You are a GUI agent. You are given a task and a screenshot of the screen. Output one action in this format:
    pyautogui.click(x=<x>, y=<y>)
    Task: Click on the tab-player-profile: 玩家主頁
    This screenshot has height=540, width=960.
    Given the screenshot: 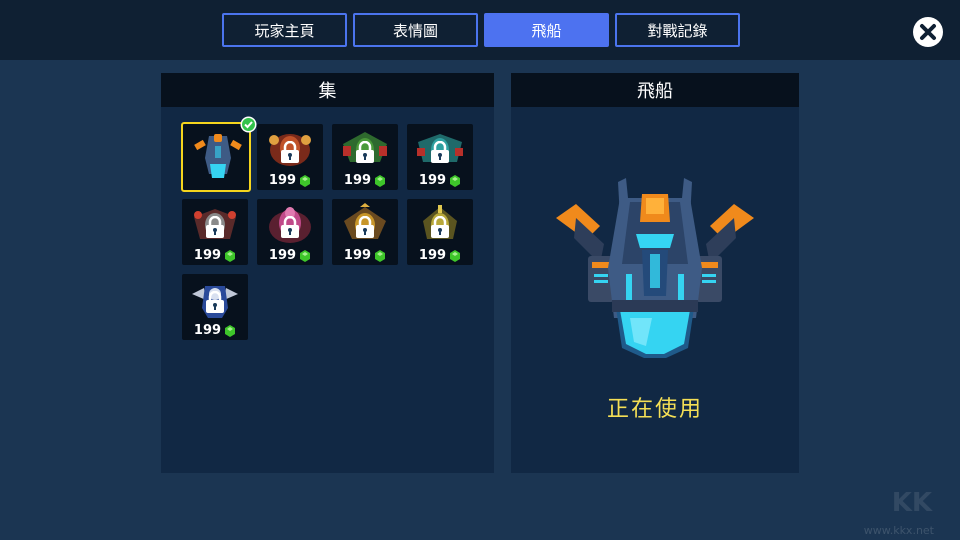 What is the action you would take?
    pyautogui.click(x=284, y=30)
    